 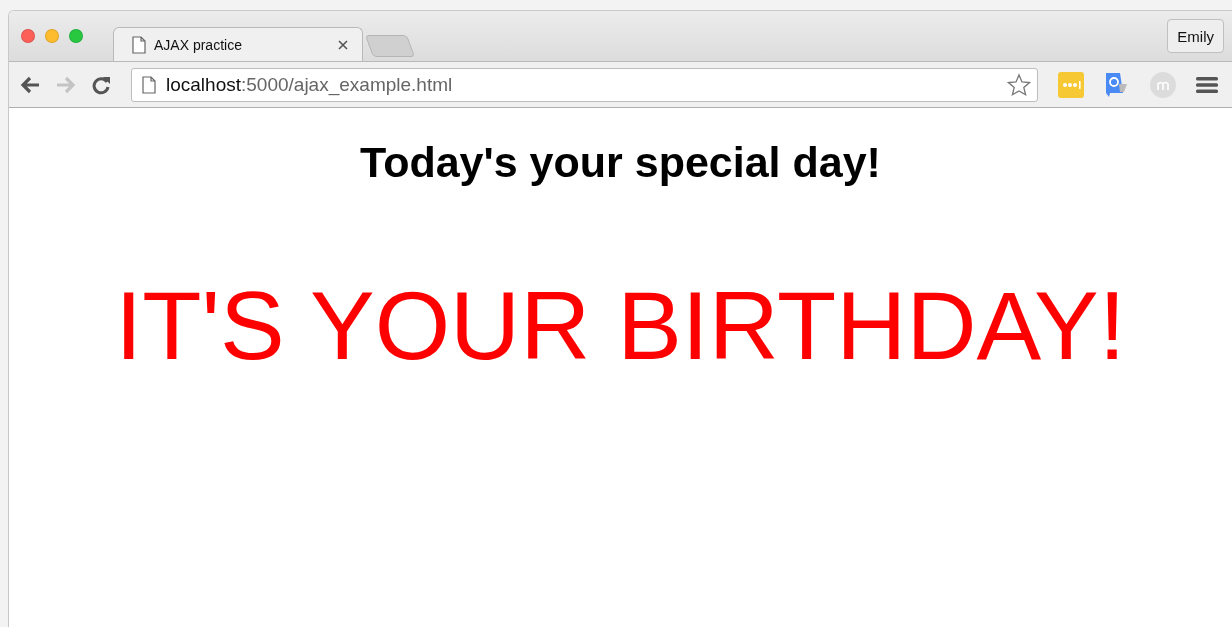 I want to click on zoom-window-button, so click(x=76, y=36).